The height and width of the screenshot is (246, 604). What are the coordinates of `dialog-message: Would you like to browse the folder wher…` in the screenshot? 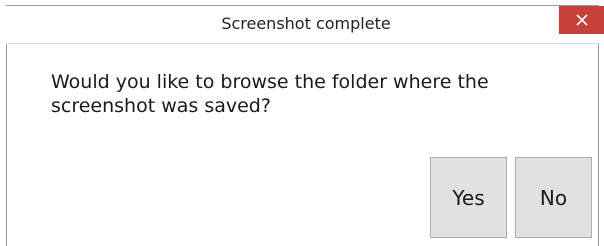 It's located at (270, 94).